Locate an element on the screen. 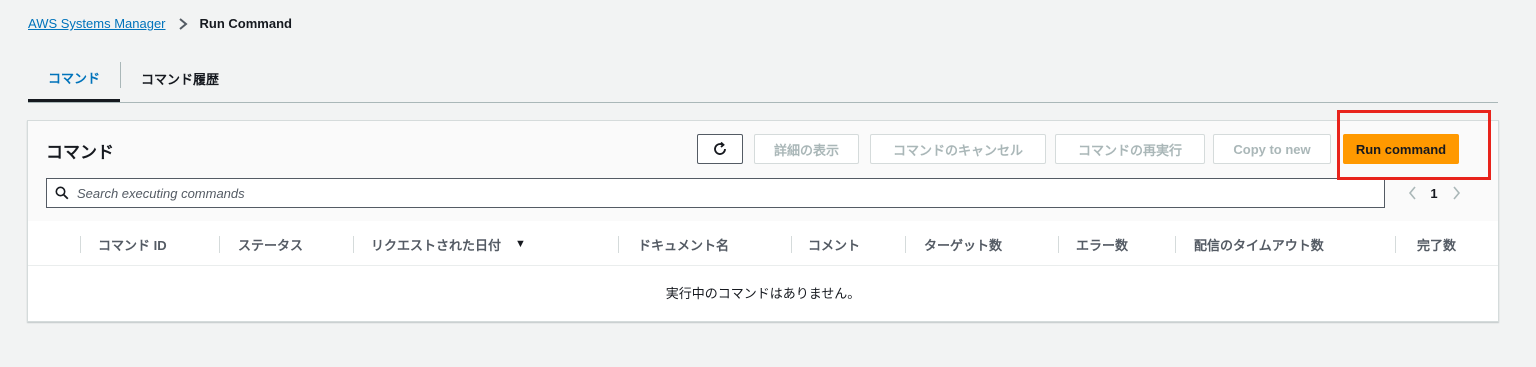 The image size is (1536, 367). column-target-count: ターゲット数 is located at coordinates (963, 244).